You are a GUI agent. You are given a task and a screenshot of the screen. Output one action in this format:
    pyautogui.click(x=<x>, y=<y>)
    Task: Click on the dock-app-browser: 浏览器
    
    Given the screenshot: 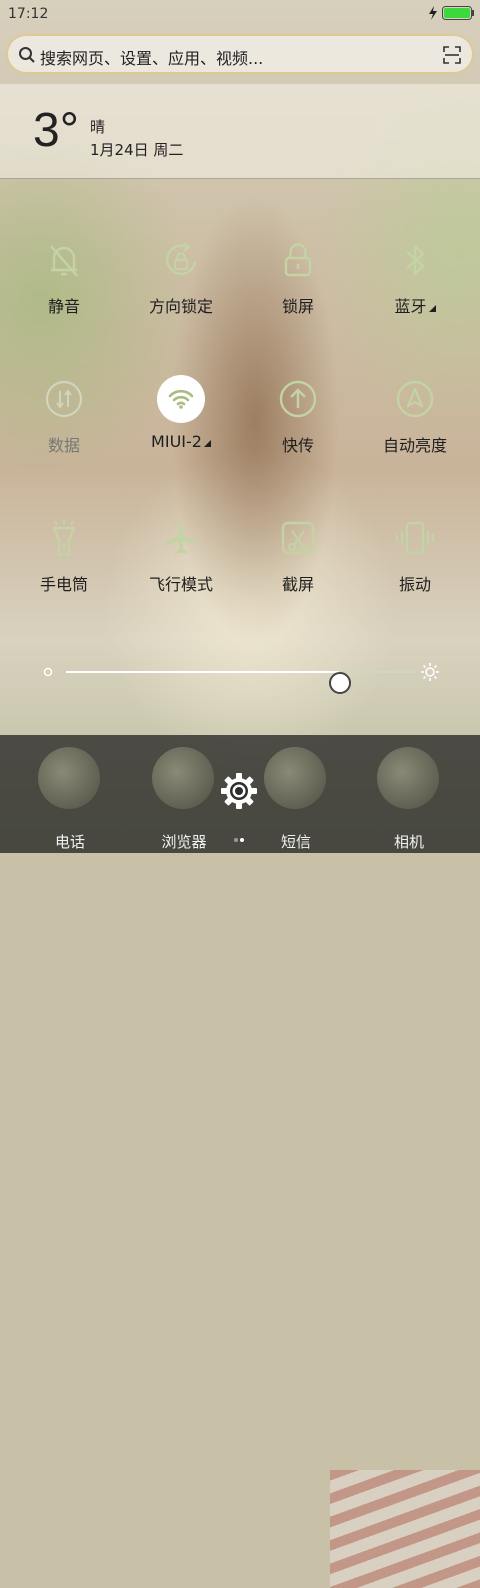 What is the action you would take?
    pyautogui.click(x=184, y=798)
    